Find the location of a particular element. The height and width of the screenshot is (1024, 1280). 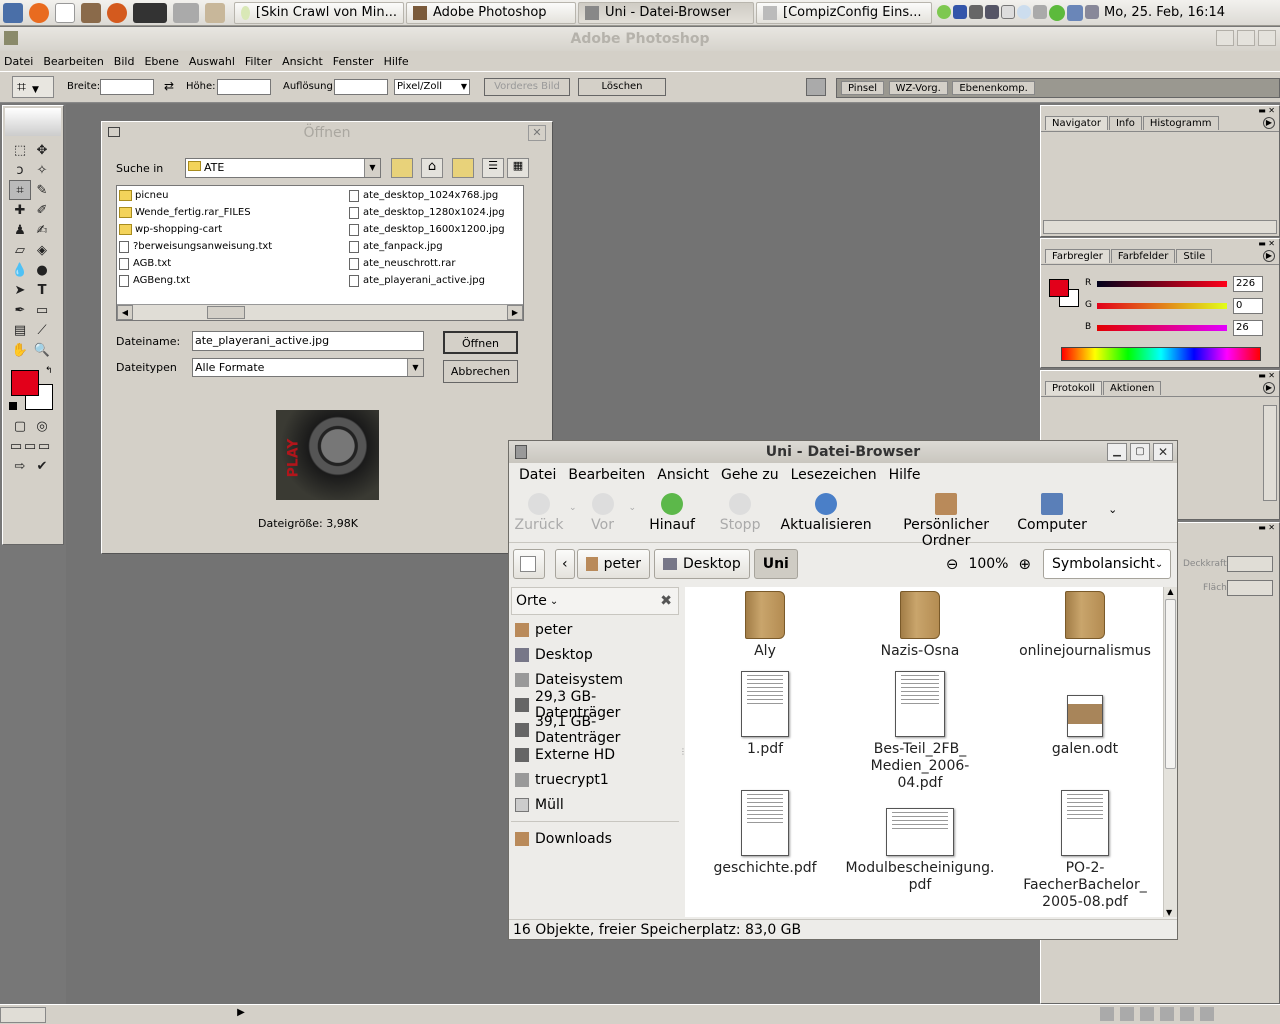

scroll-thumb is located at coordinates (226, 312).